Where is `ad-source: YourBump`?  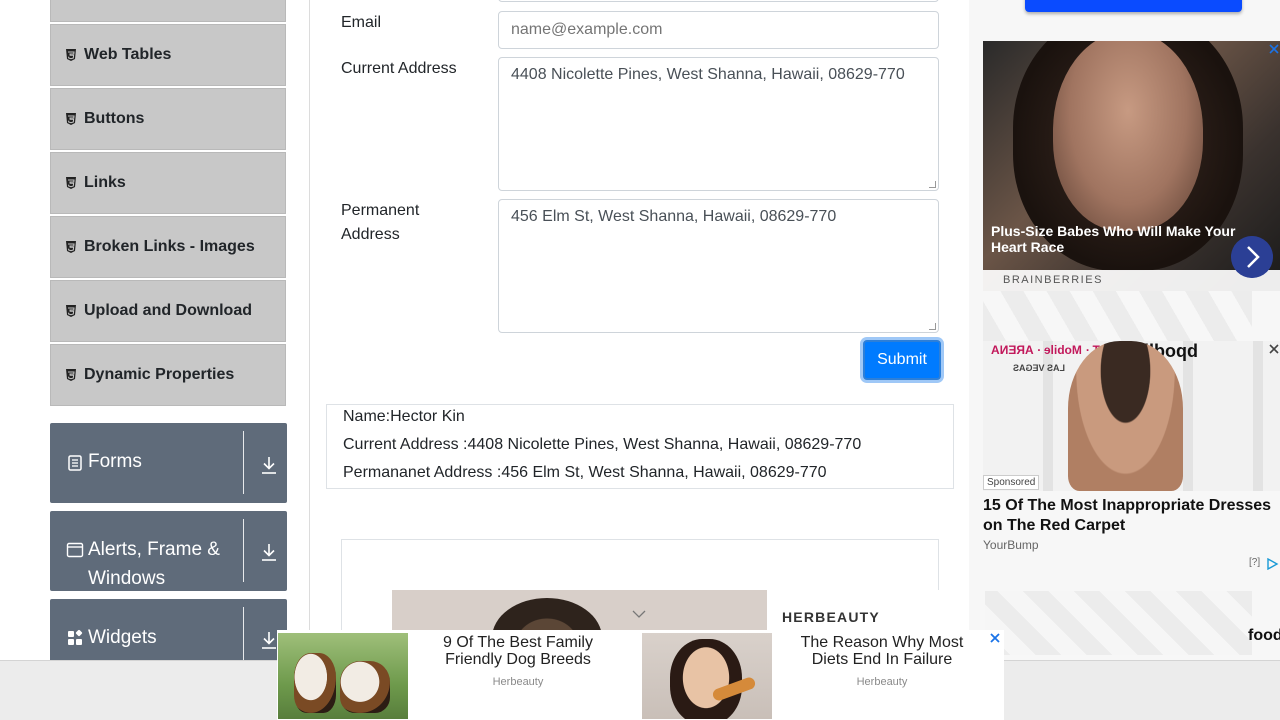 ad-source: YourBump is located at coordinates (1011, 545).